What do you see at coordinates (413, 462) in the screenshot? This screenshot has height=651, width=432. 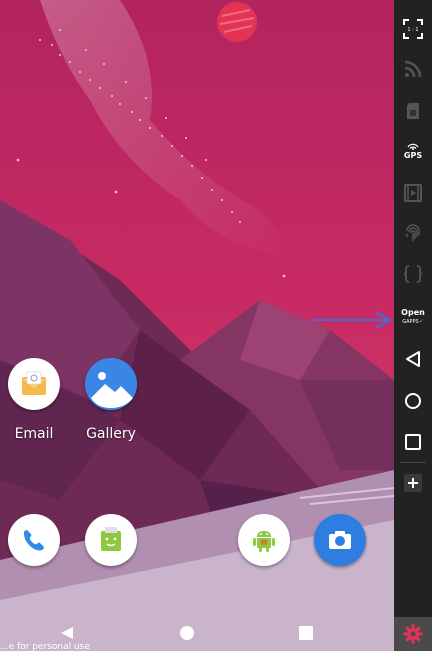 I see `sidebar-divider` at bounding box center [413, 462].